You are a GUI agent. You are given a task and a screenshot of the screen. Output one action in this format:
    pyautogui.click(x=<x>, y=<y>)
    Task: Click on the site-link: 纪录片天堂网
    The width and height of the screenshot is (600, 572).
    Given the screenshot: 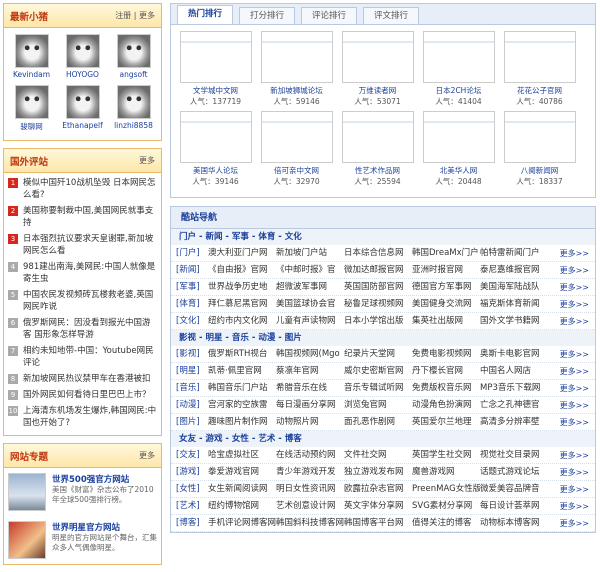 What is the action you would take?
    pyautogui.click(x=378, y=354)
    